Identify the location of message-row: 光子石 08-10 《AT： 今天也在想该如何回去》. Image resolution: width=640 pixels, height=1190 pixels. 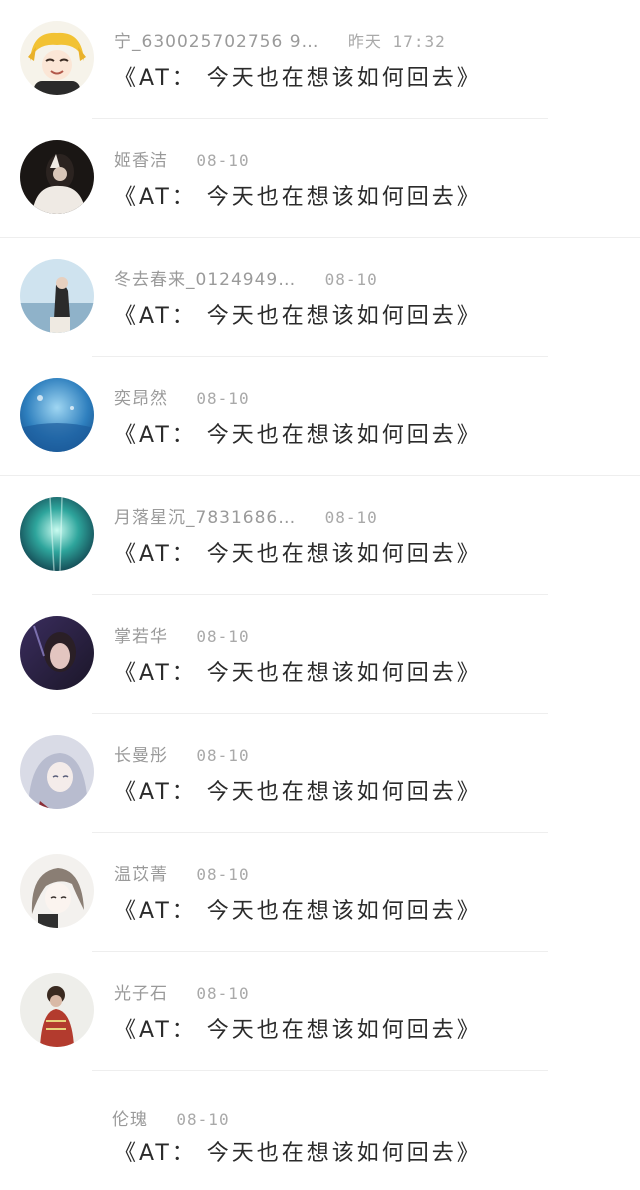
(320, 1011).